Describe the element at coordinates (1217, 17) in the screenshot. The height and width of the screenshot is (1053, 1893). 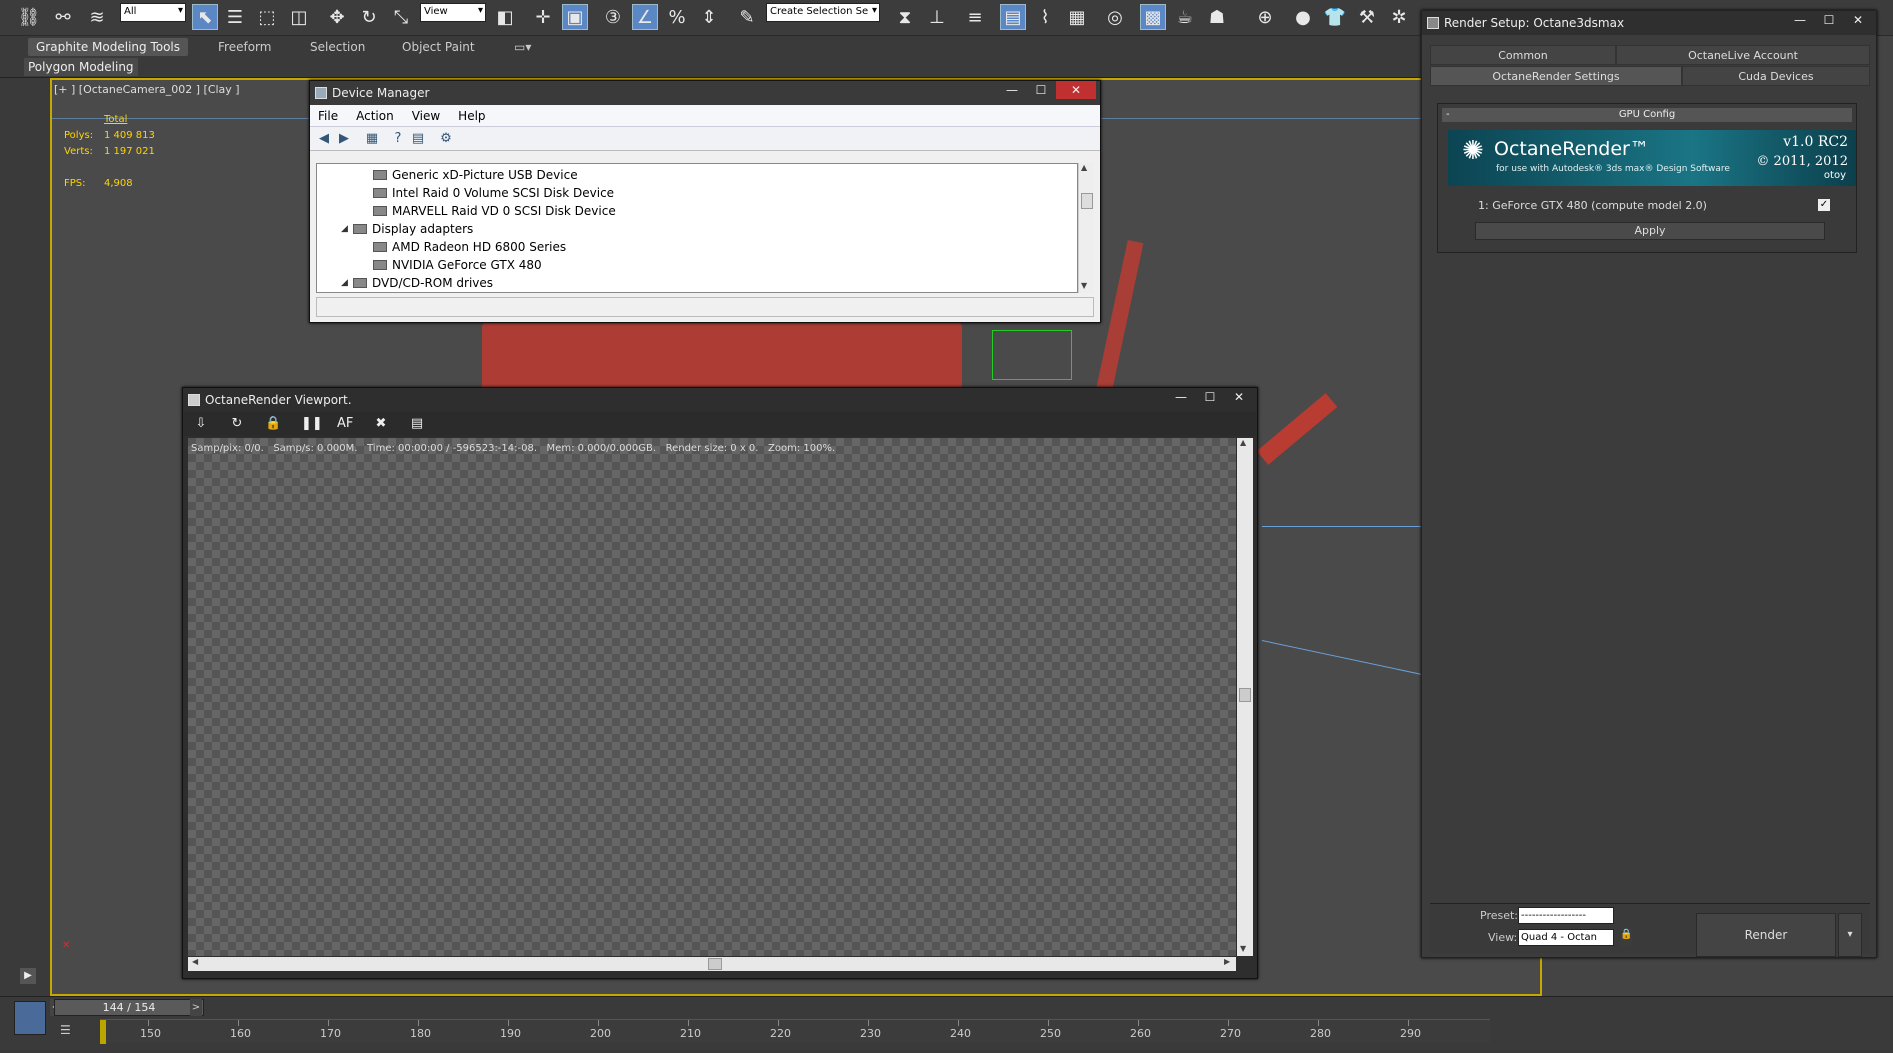
I see `render-production-icon: ☗` at that location.